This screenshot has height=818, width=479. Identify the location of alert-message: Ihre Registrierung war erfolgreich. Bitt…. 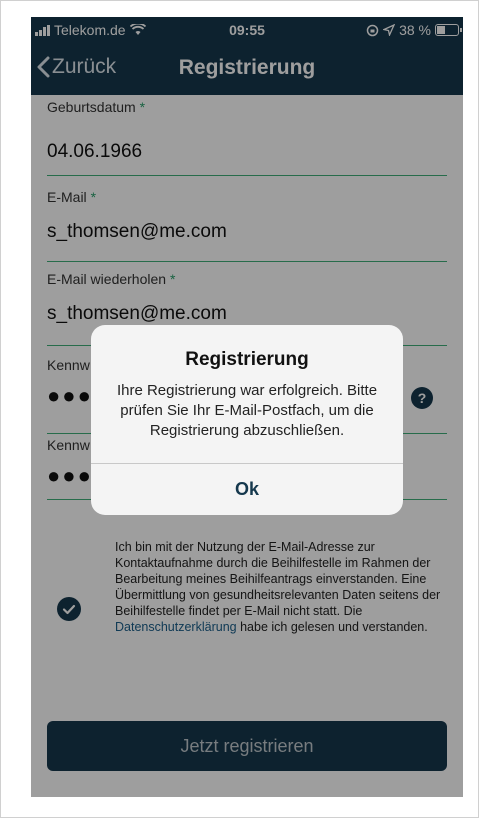
(247, 410).